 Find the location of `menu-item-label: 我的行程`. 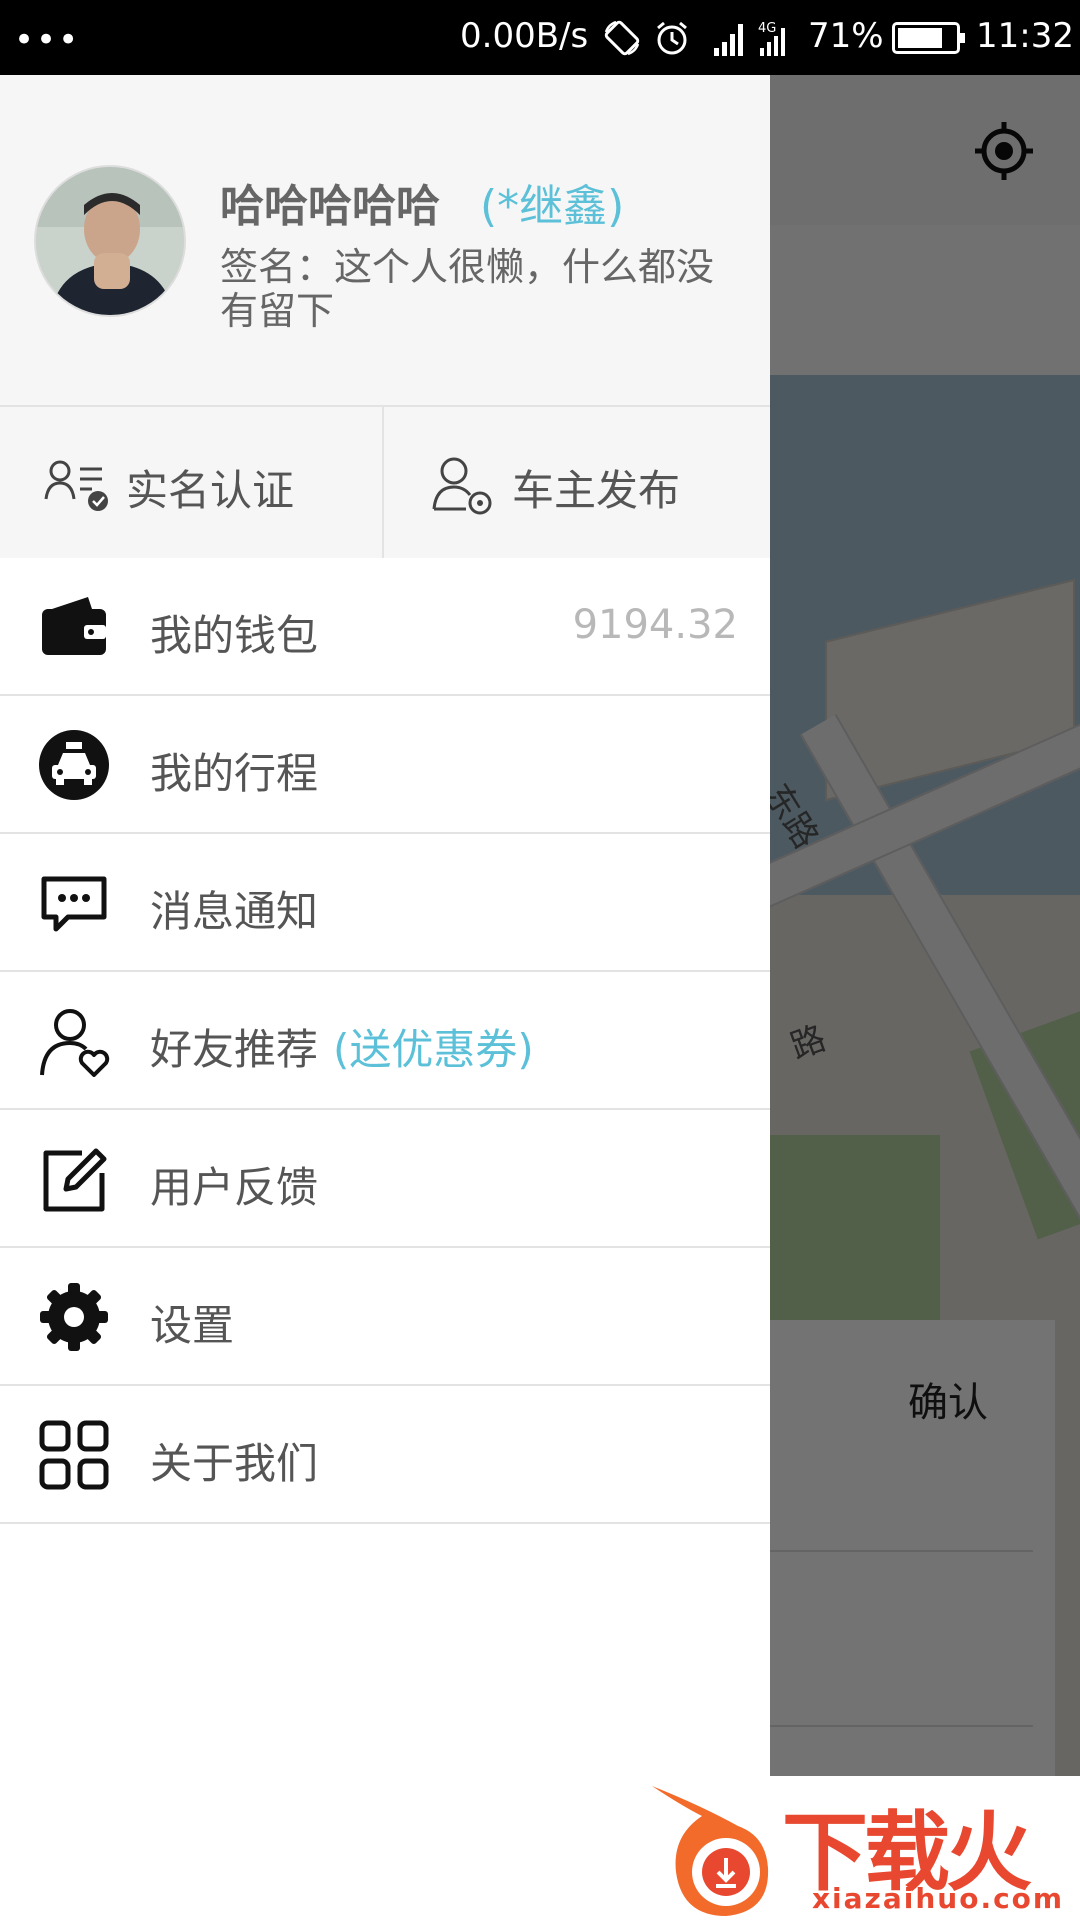

menu-item-label: 我的行程 is located at coordinates (234, 773).